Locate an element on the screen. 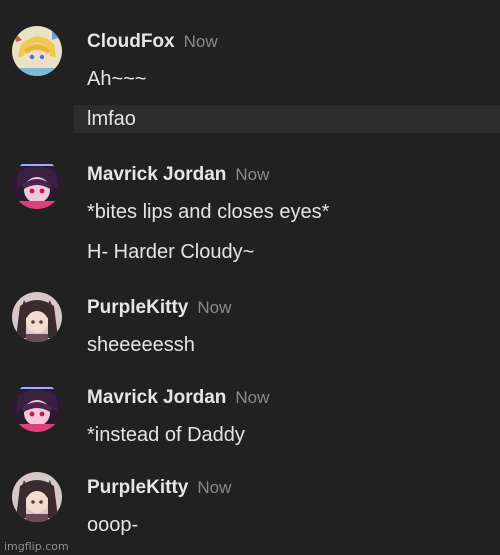  username: CloudFox is located at coordinates (131, 41).